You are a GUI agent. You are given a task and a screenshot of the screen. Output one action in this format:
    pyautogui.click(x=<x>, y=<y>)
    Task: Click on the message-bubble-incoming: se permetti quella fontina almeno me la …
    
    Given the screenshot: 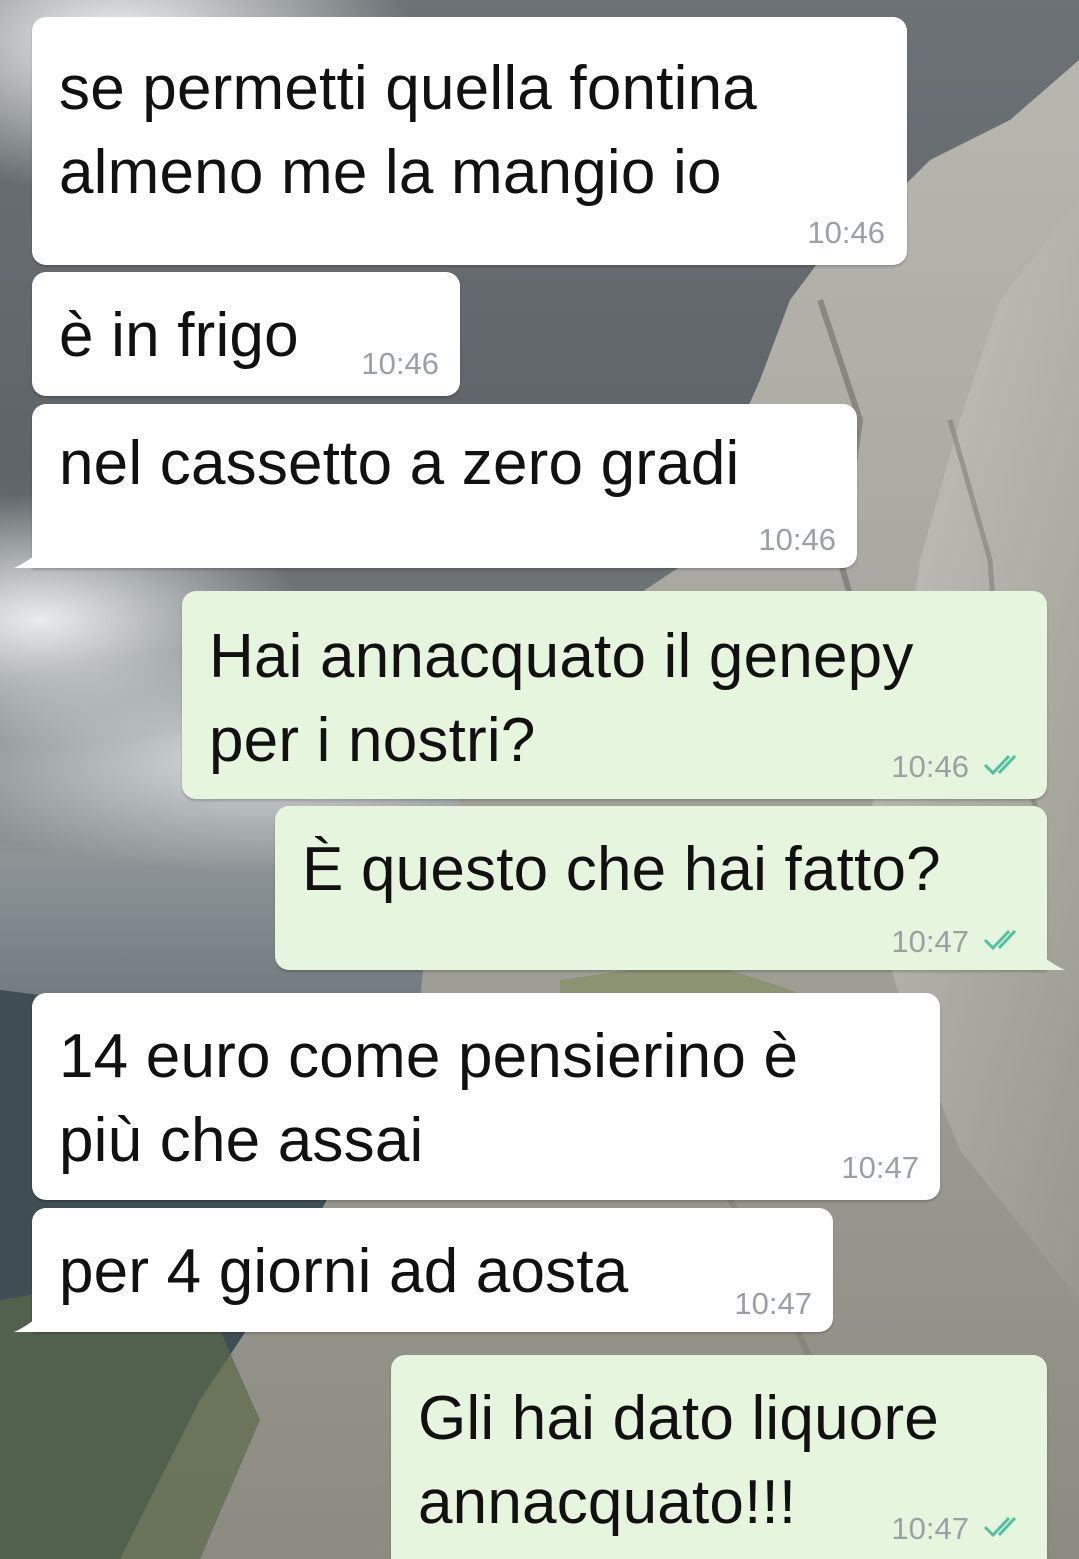 What is the action you would take?
    pyautogui.click(x=469, y=141)
    